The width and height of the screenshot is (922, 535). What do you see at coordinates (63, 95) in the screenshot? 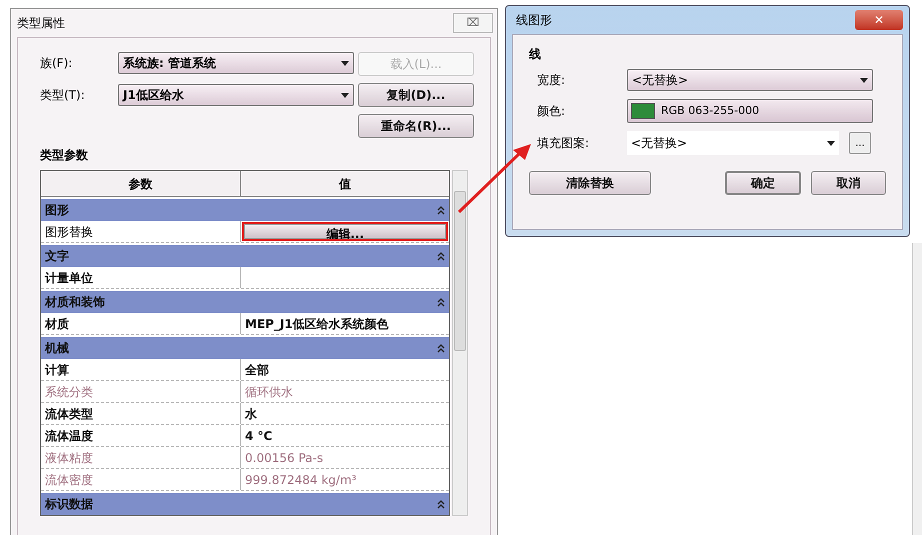
I see `field-label: 类型(T):` at bounding box center [63, 95].